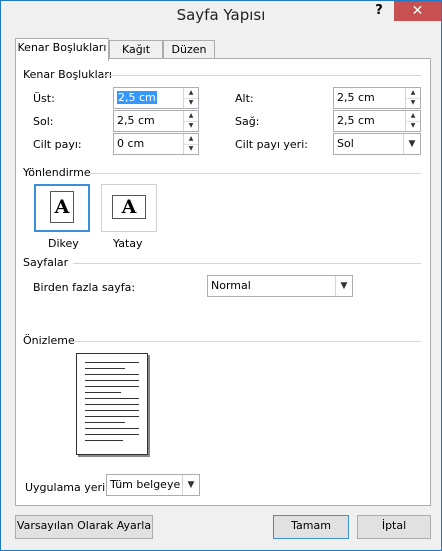 Image resolution: width=442 pixels, height=551 pixels. What do you see at coordinates (136, 120) in the screenshot?
I see `left-margin-value: 2,5 cm` at bounding box center [136, 120].